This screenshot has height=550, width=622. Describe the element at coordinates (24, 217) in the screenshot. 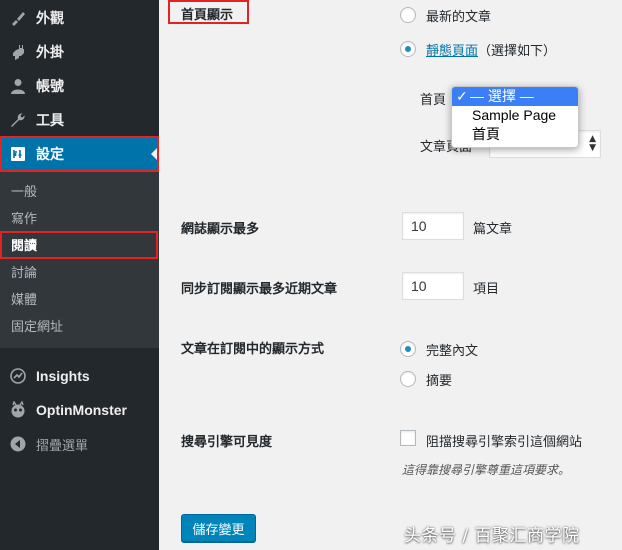

I see `submenu-item-writing: 寫作` at that location.